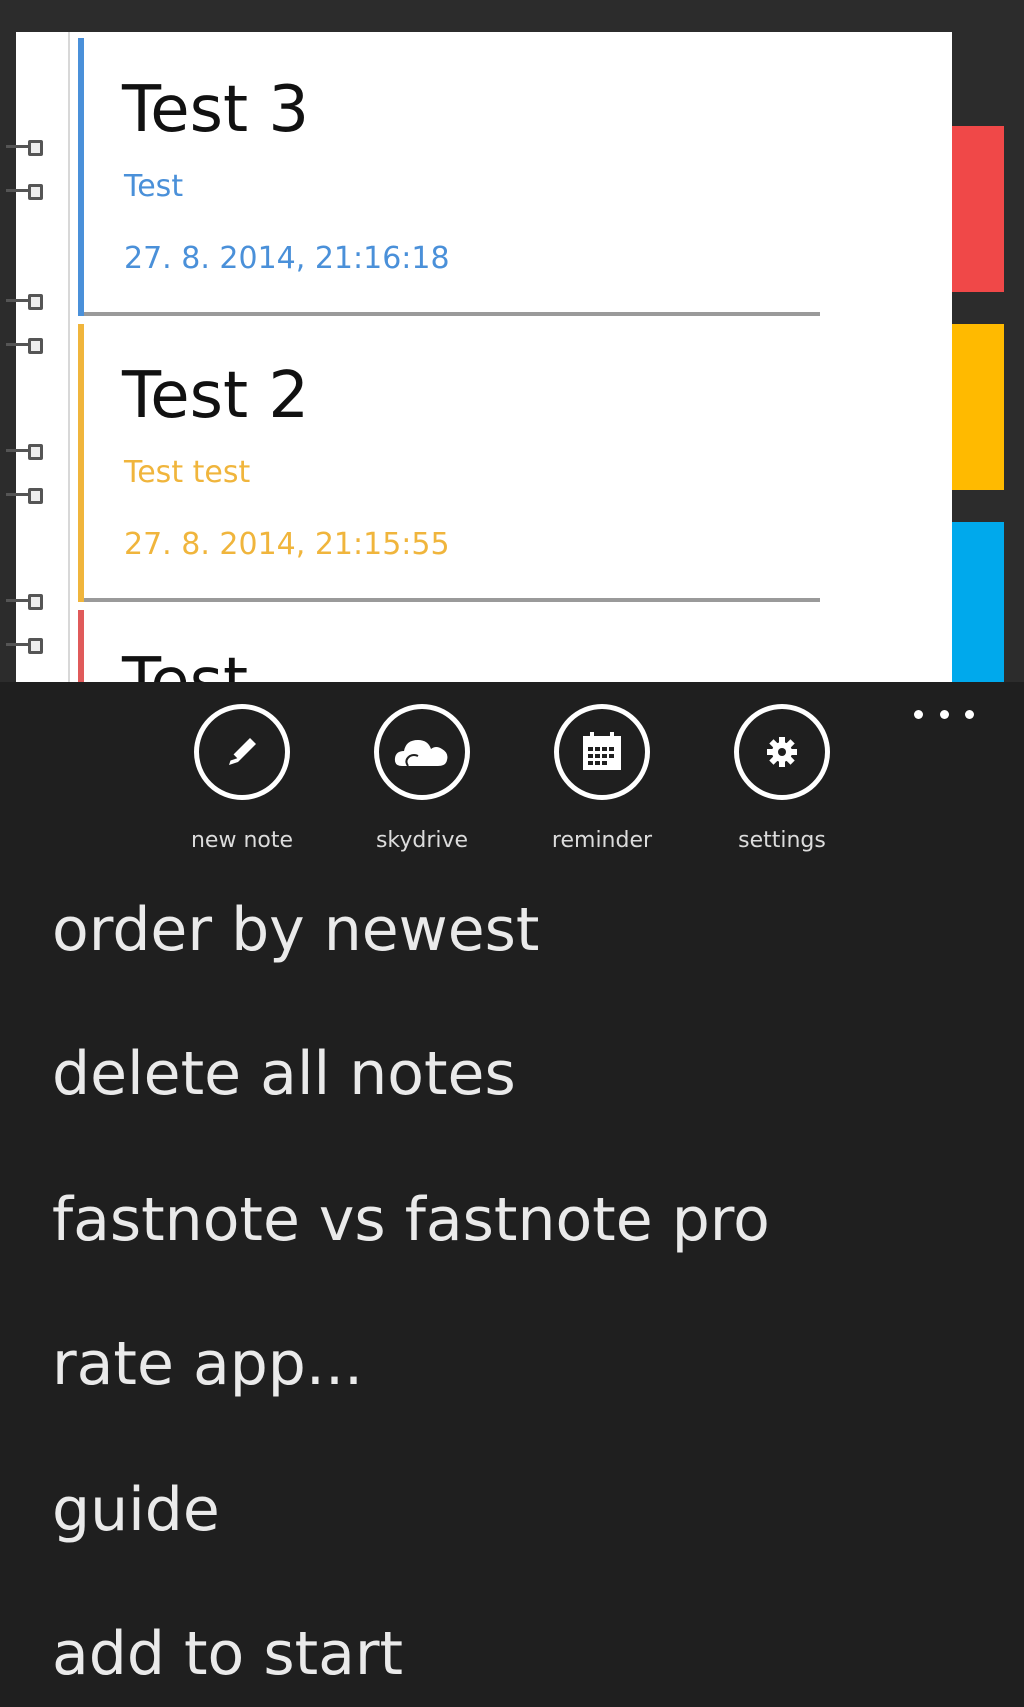 The width and height of the screenshot is (1024, 1707). I want to click on reminder-label: reminder, so click(602, 840).